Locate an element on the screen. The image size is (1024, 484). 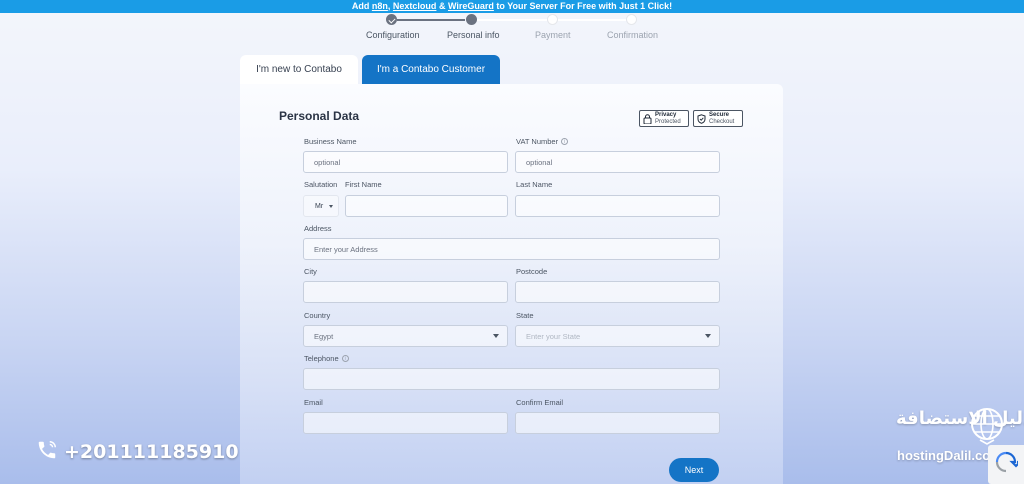
logo-latin-text: hostingDalil.com is located at coordinates (949, 455).